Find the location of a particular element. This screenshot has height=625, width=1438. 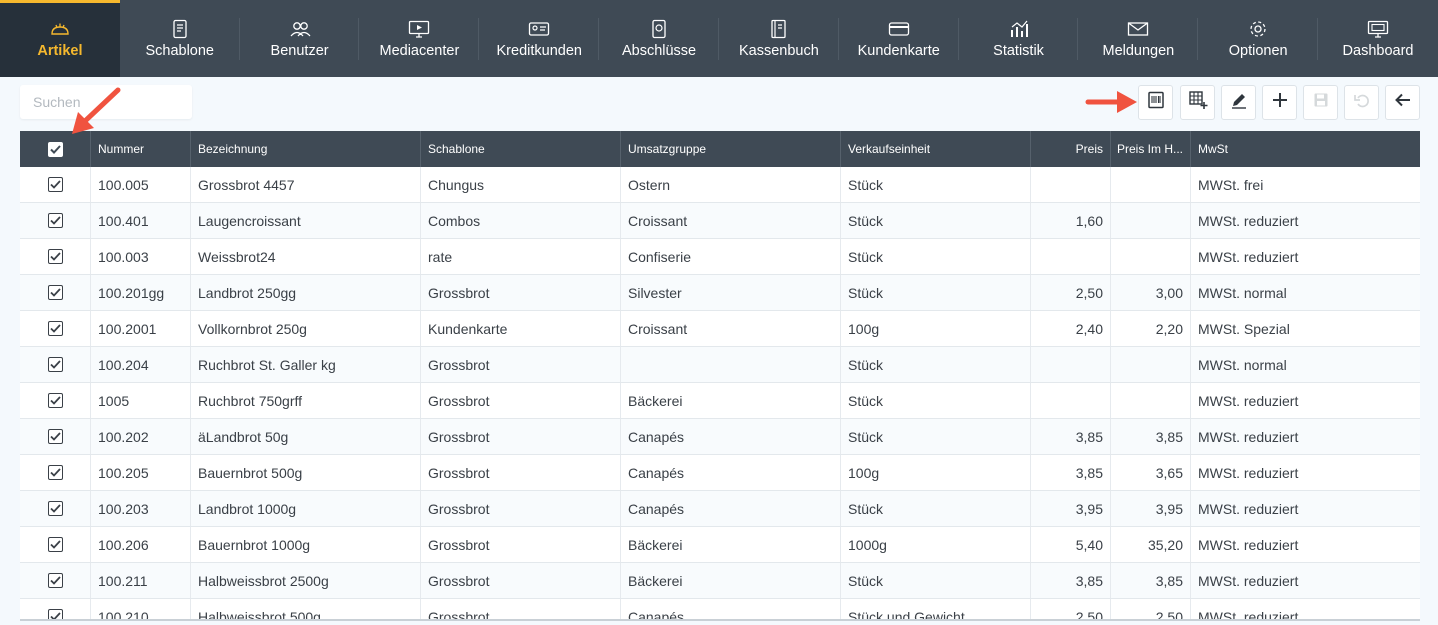

arrow-left-icon is located at coordinates (1403, 102).